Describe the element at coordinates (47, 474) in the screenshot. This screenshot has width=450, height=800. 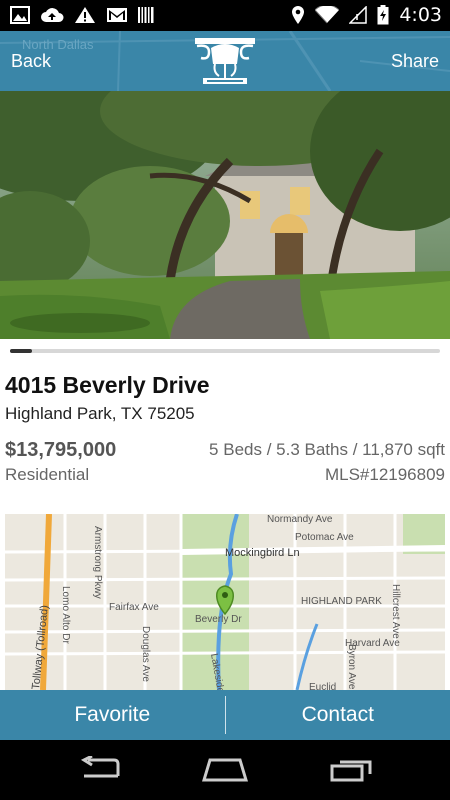
I see `property-type: Residential` at that location.